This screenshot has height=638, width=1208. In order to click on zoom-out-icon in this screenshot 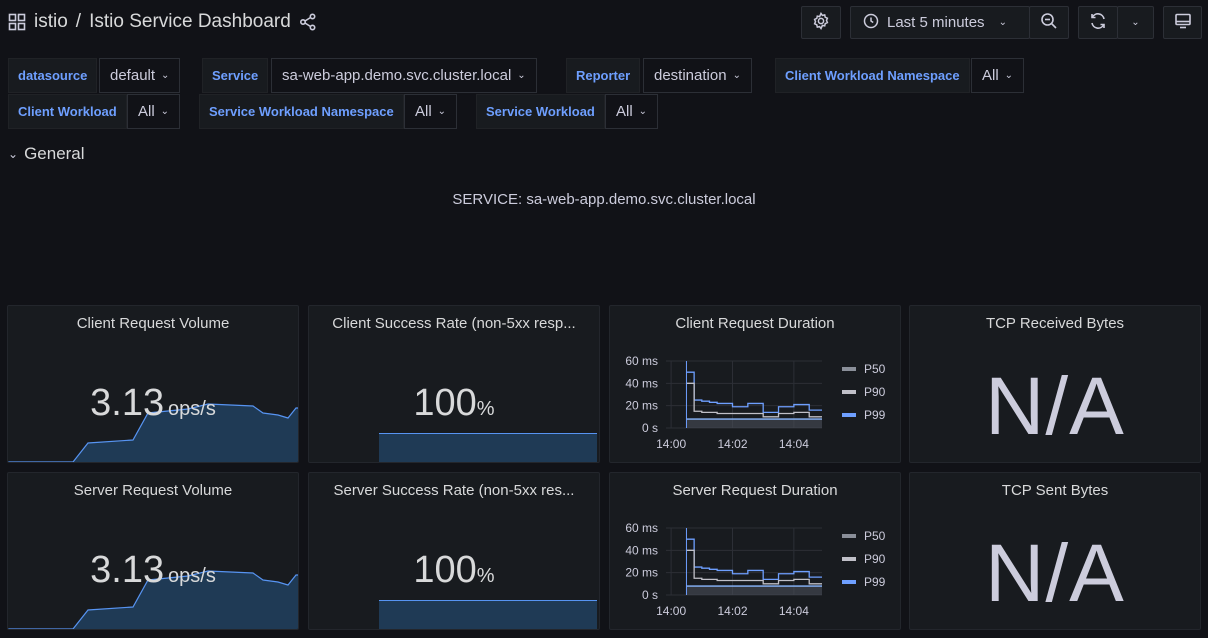, I will do `click(1049, 22)`.